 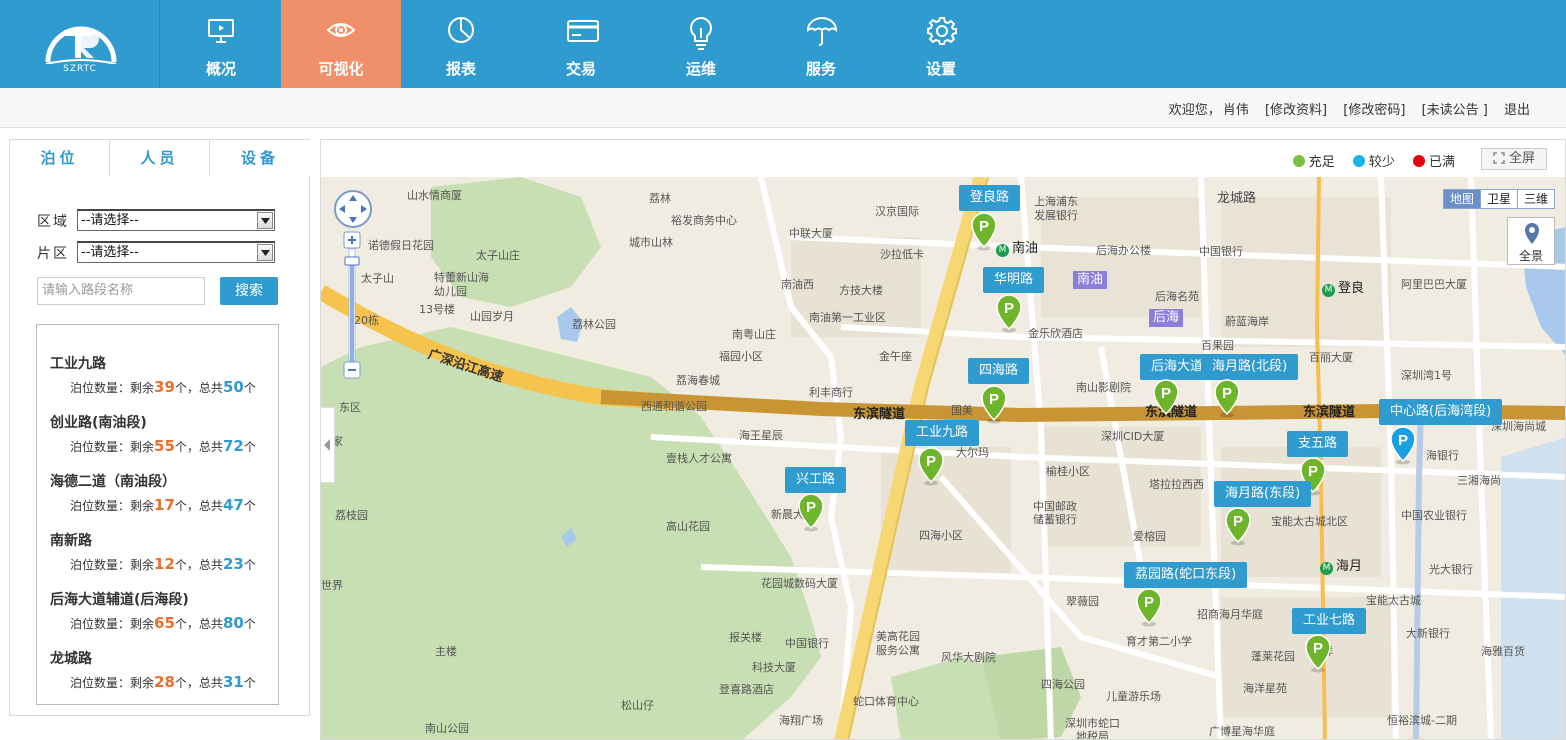 I want to click on collapse-handle, so click(x=328, y=445).